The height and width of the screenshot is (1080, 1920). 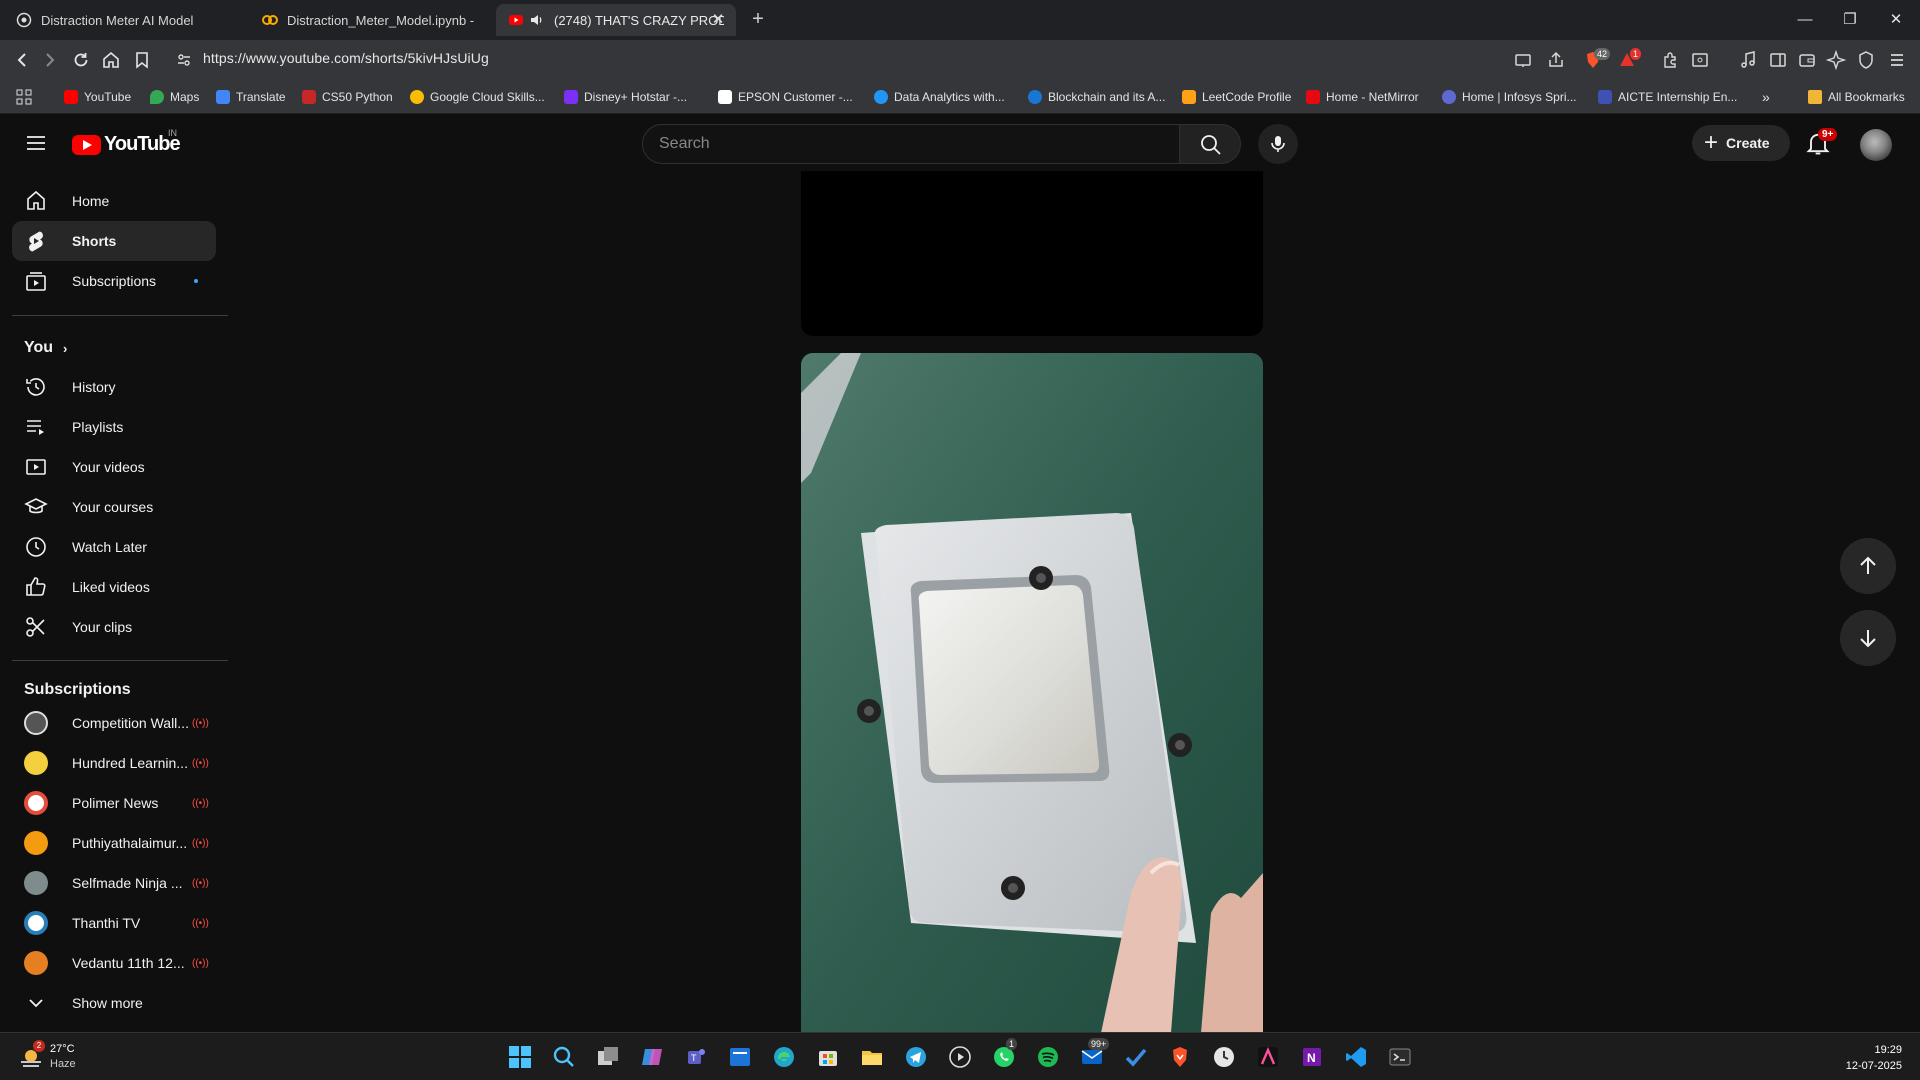 I want to click on media-music-icon, so click(x=1748, y=60).